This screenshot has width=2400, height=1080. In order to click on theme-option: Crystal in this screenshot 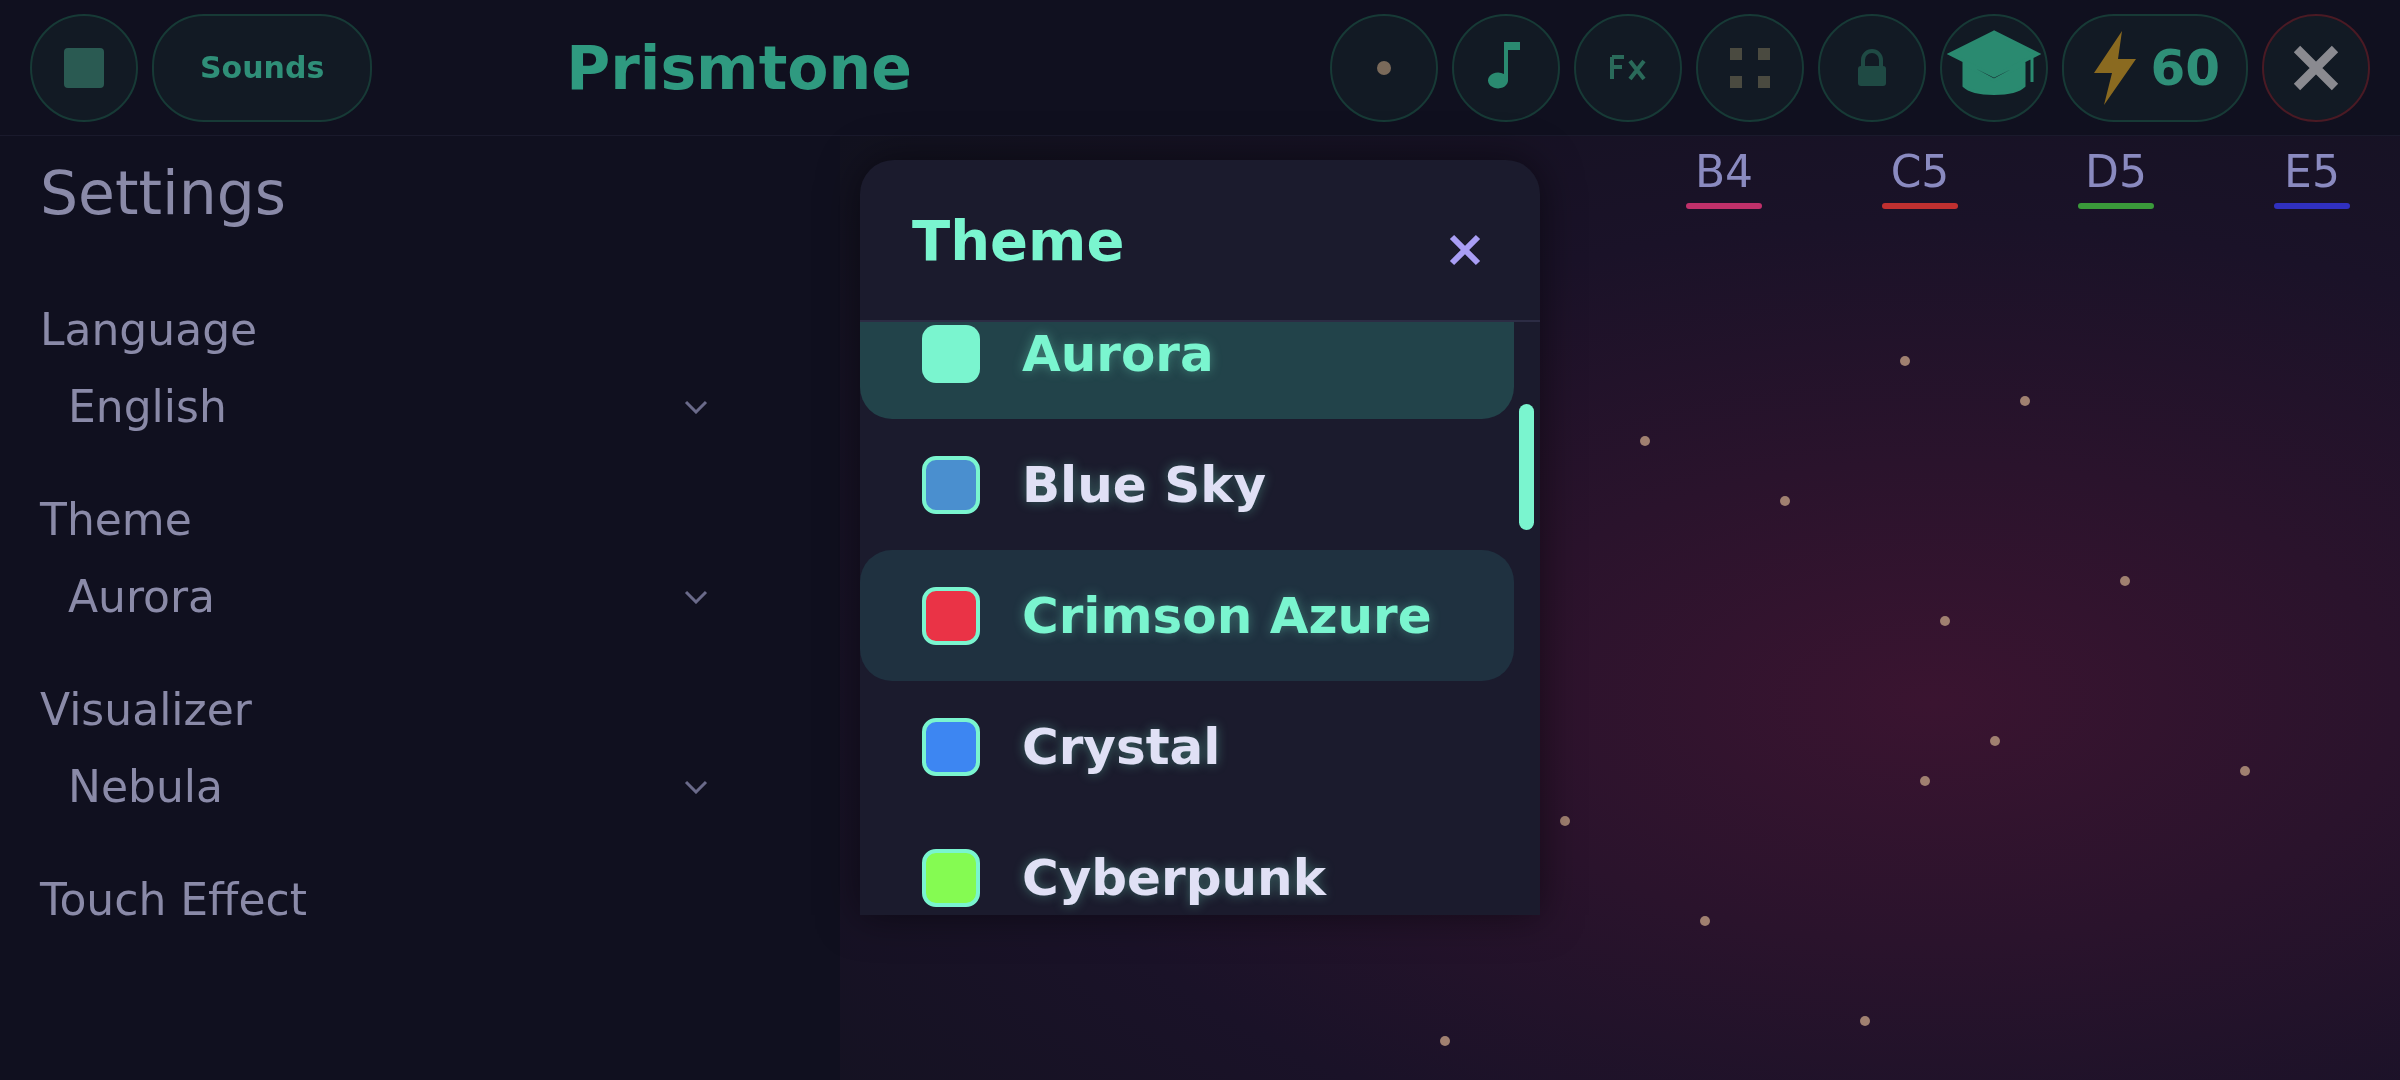, I will do `click(1187, 746)`.